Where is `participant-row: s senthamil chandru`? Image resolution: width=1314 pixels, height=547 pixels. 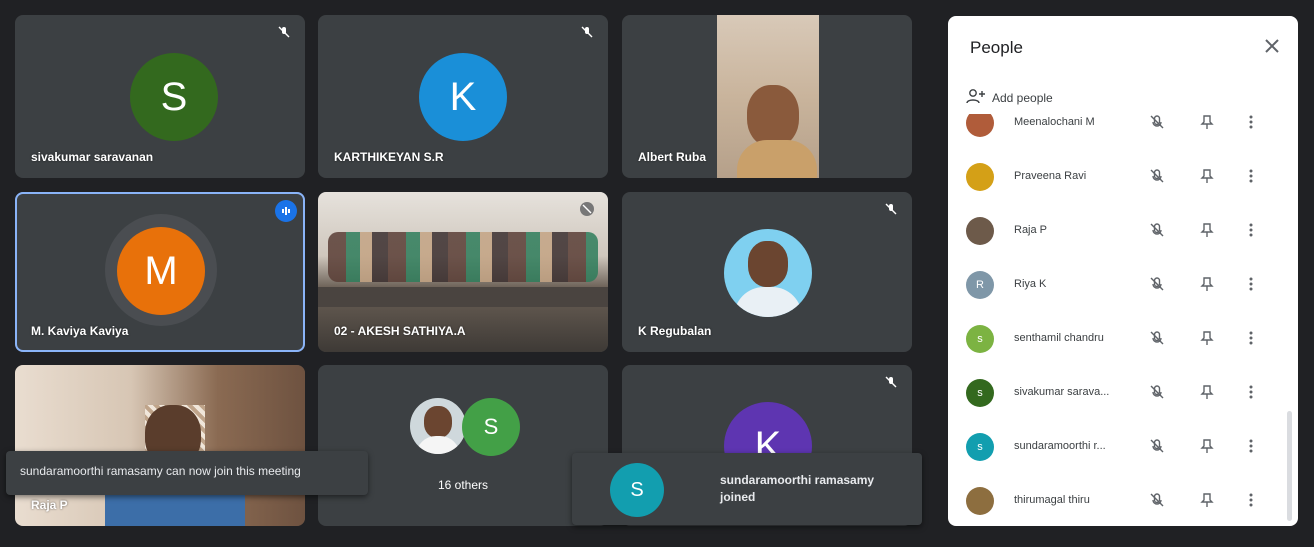 participant-row: s senthamil chandru is located at coordinates (1123, 339).